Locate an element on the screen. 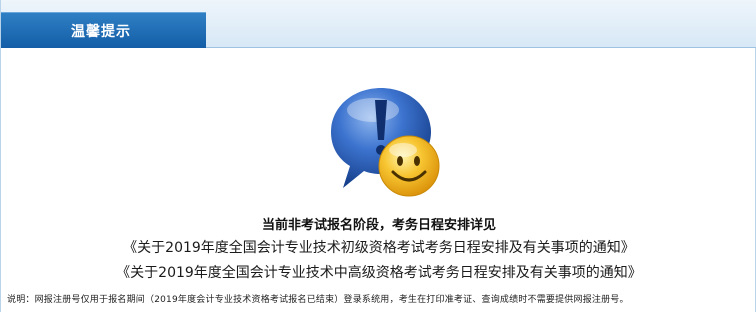 The height and width of the screenshot is (312, 756). notice-message: 当前非考试报名阶段，考务日程安排详见 is located at coordinates (378, 225).